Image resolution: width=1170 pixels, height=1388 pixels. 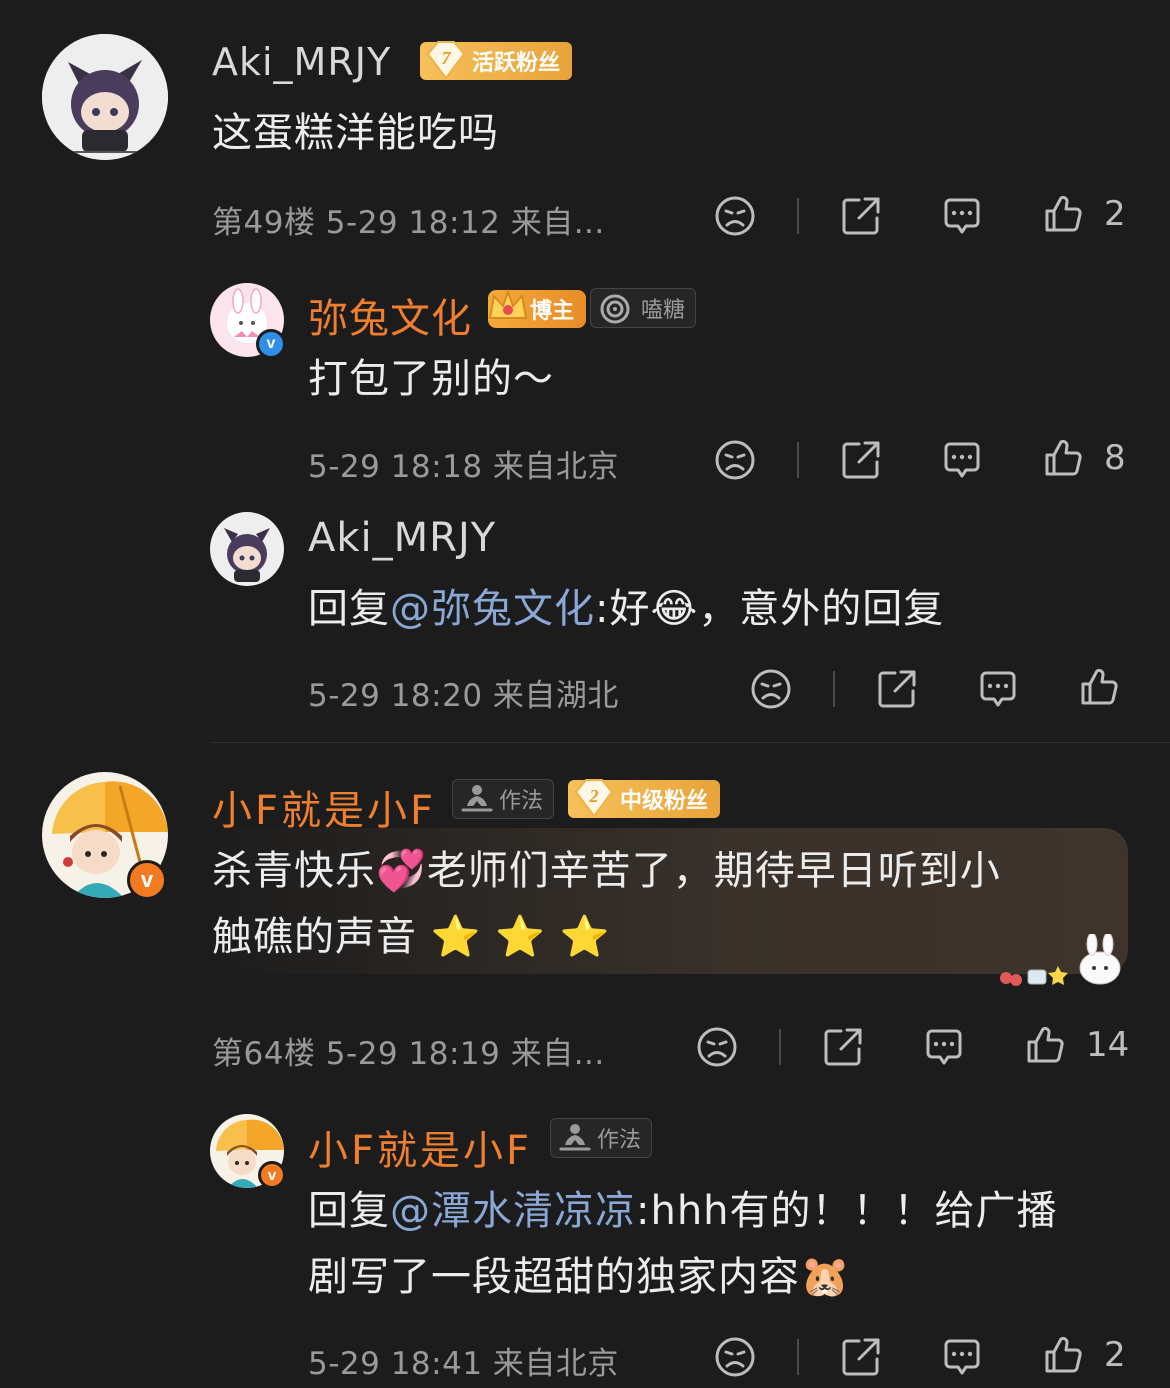 I want to click on reply-meta: 5-29 18:18 来自北京, so click(x=463, y=467).